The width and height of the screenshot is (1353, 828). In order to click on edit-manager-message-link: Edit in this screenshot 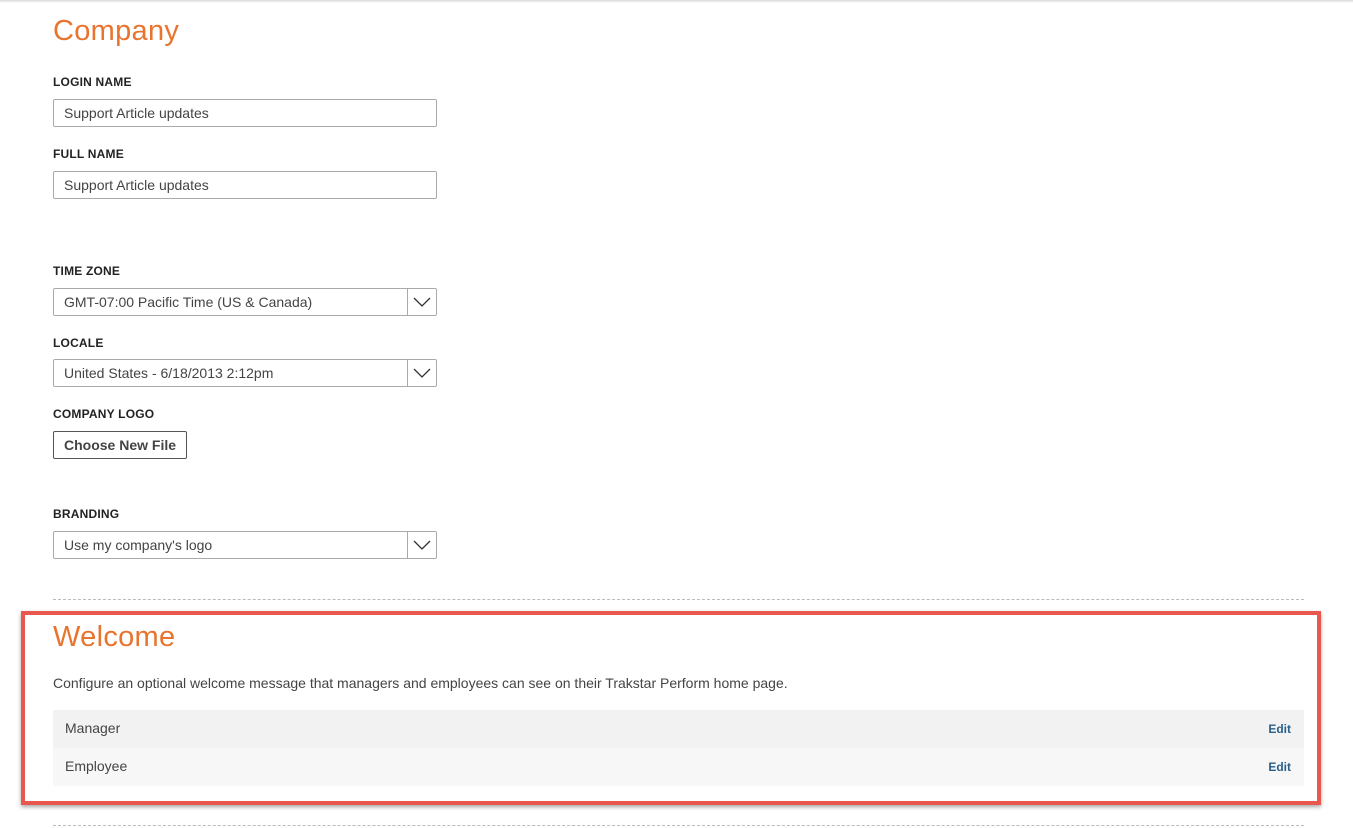, I will do `click(1279, 729)`.